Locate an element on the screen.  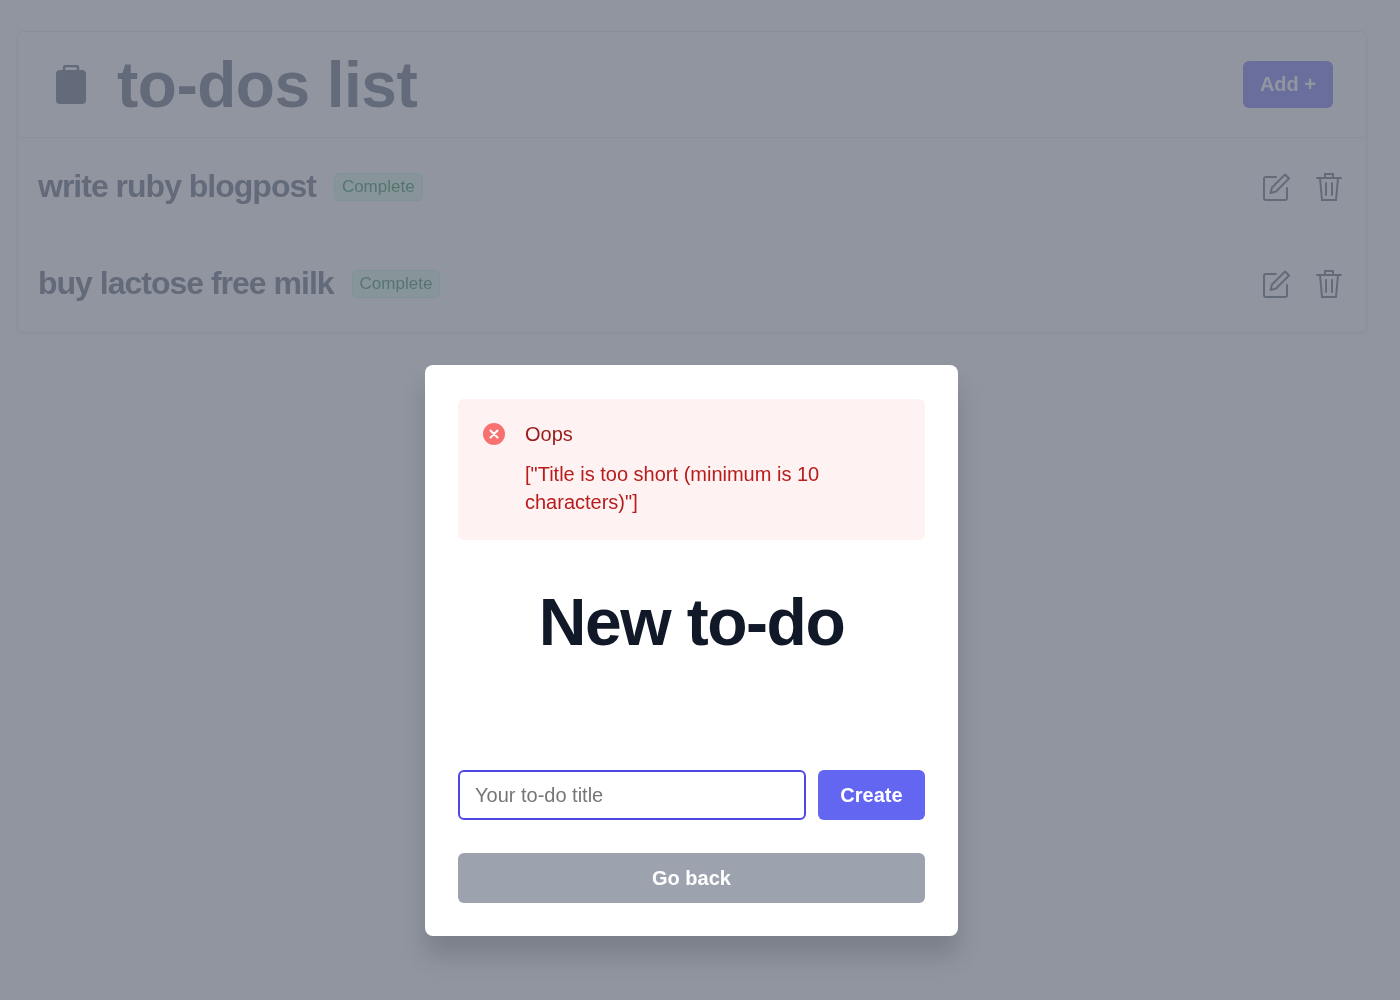
alert-title: Oops is located at coordinates (549, 434).